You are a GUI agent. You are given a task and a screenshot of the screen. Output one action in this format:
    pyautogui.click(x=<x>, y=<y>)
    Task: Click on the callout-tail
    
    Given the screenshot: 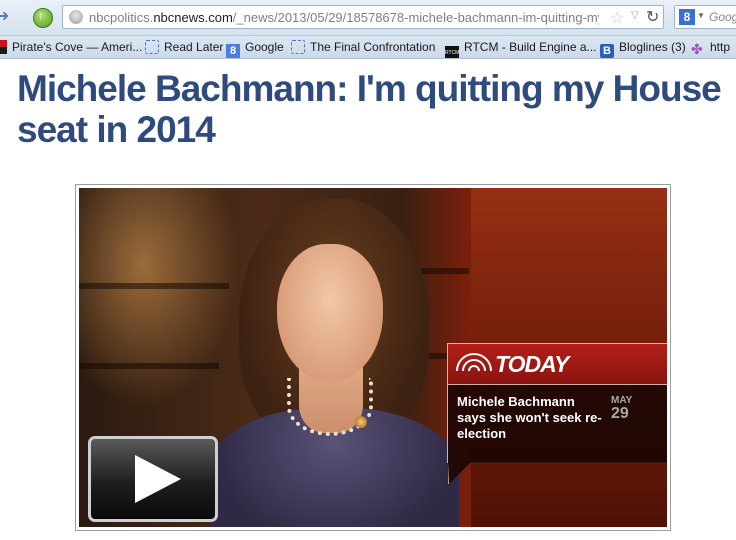 What is the action you would take?
    pyautogui.click(x=459, y=473)
    